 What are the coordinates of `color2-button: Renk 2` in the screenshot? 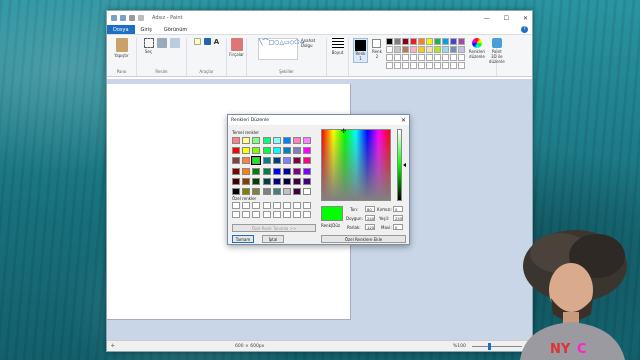 It's located at (377, 48).